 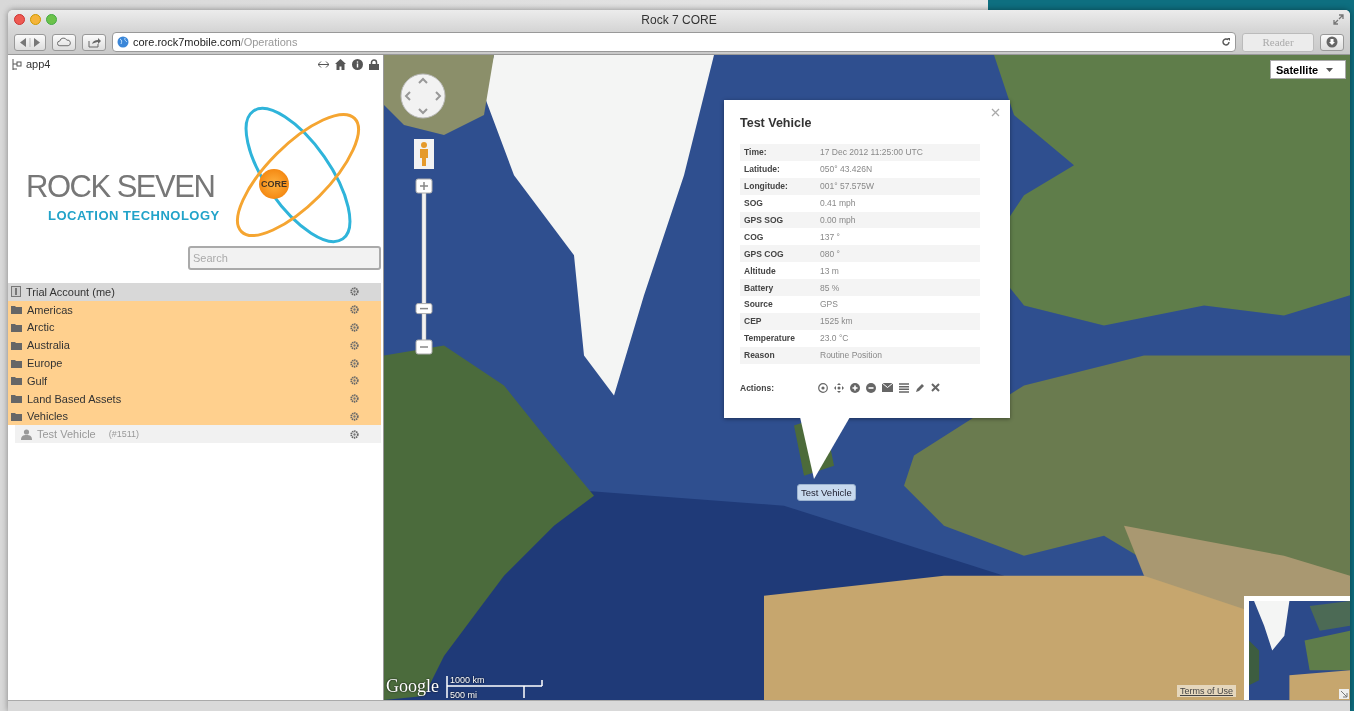 I want to click on reload-icon, so click(x=1226, y=42).